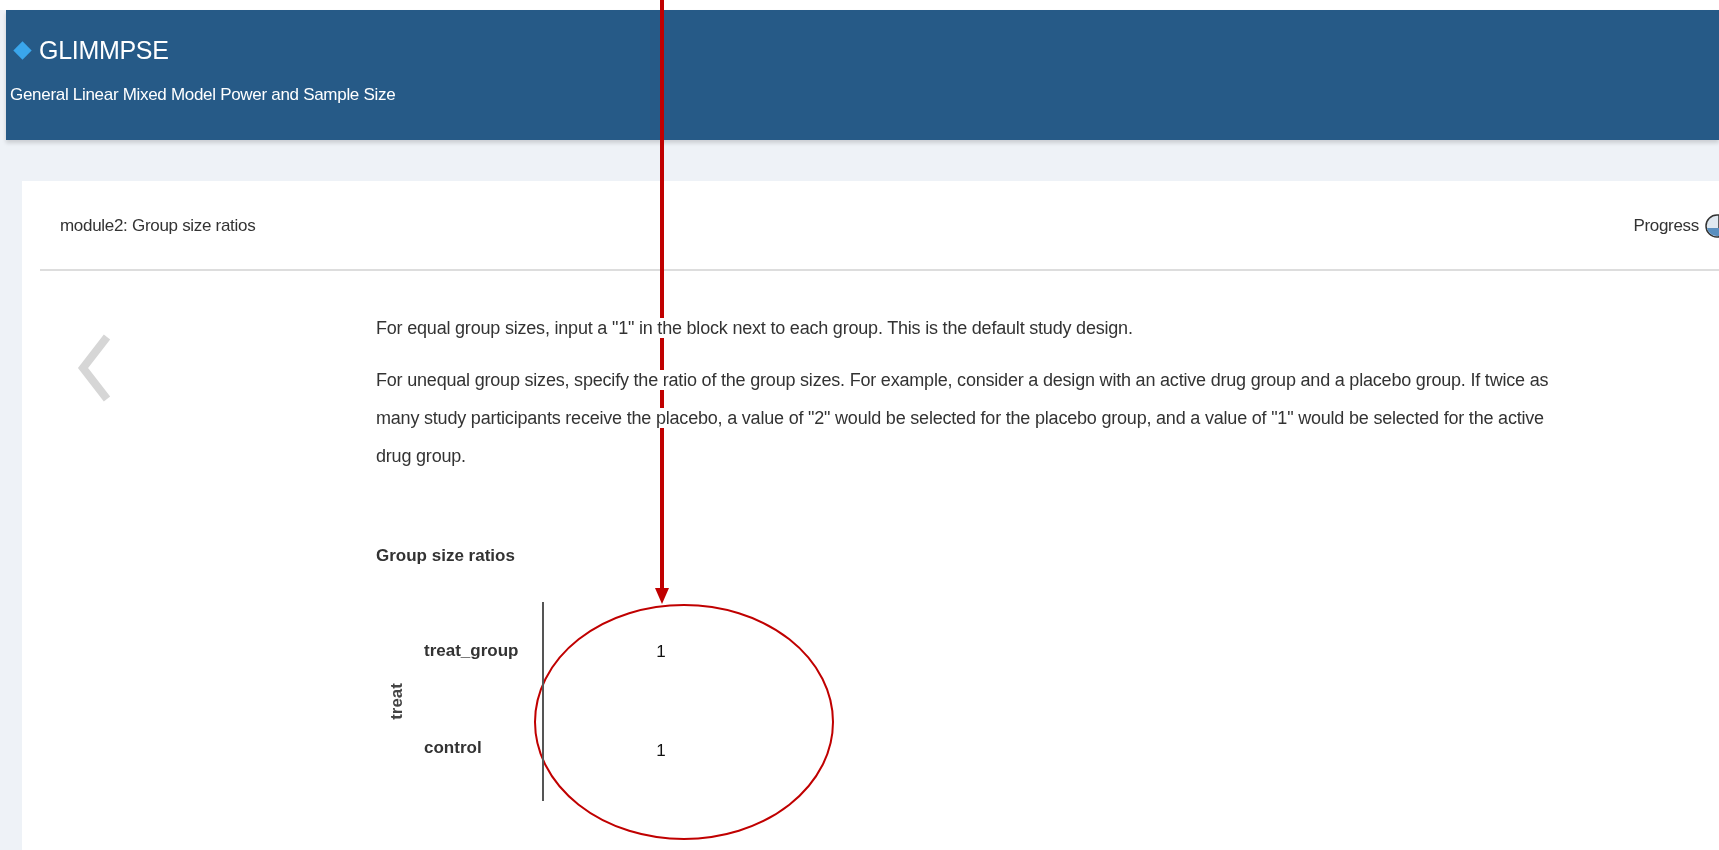 This screenshot has width=1719, height=850. Describe the element at coordinates (963, 418) in the screenshot. I see `instruction-text: For unequal group sizes, specify the ratio of the group sizes. For example, consider a design with an active drug group and a placebo group. If twice as many study participants receive the placebo, a value of "2" would be selected for the placebo group, and a value of "1" would be selected for the active drug group.` at that location.